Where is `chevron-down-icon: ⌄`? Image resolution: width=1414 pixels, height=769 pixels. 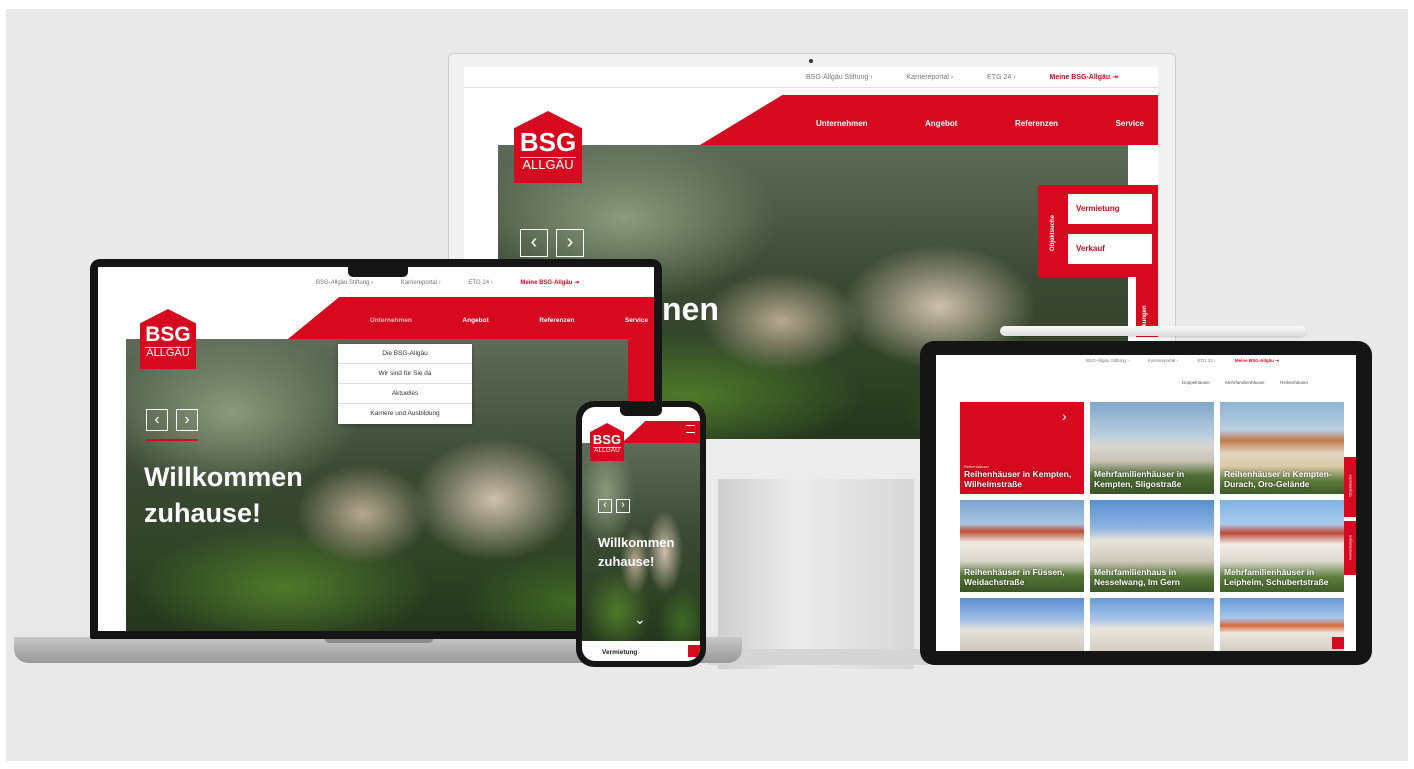 chevron-down-icon: ⌄ is located at coordinates (640, 619).